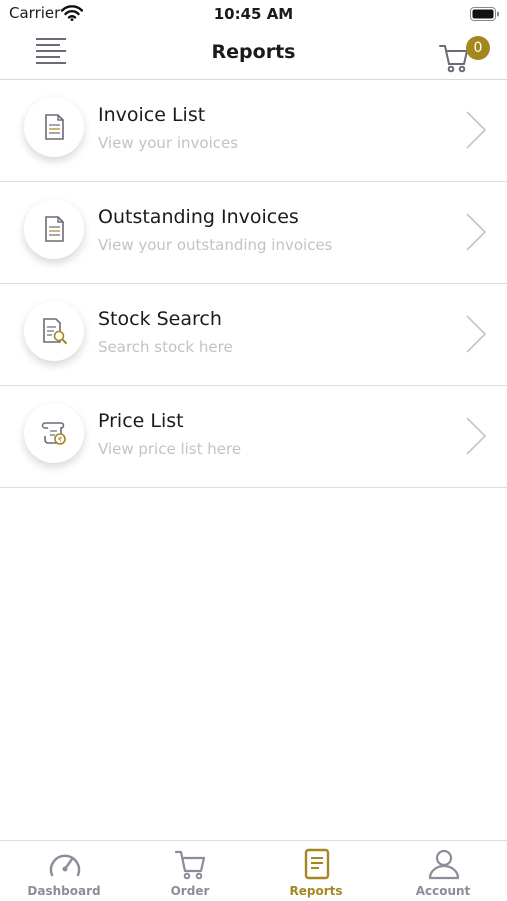  Describe the element at coordinates (170, 449) in the screenshot. I see `report-item-subtitle: View price list here` at that location.